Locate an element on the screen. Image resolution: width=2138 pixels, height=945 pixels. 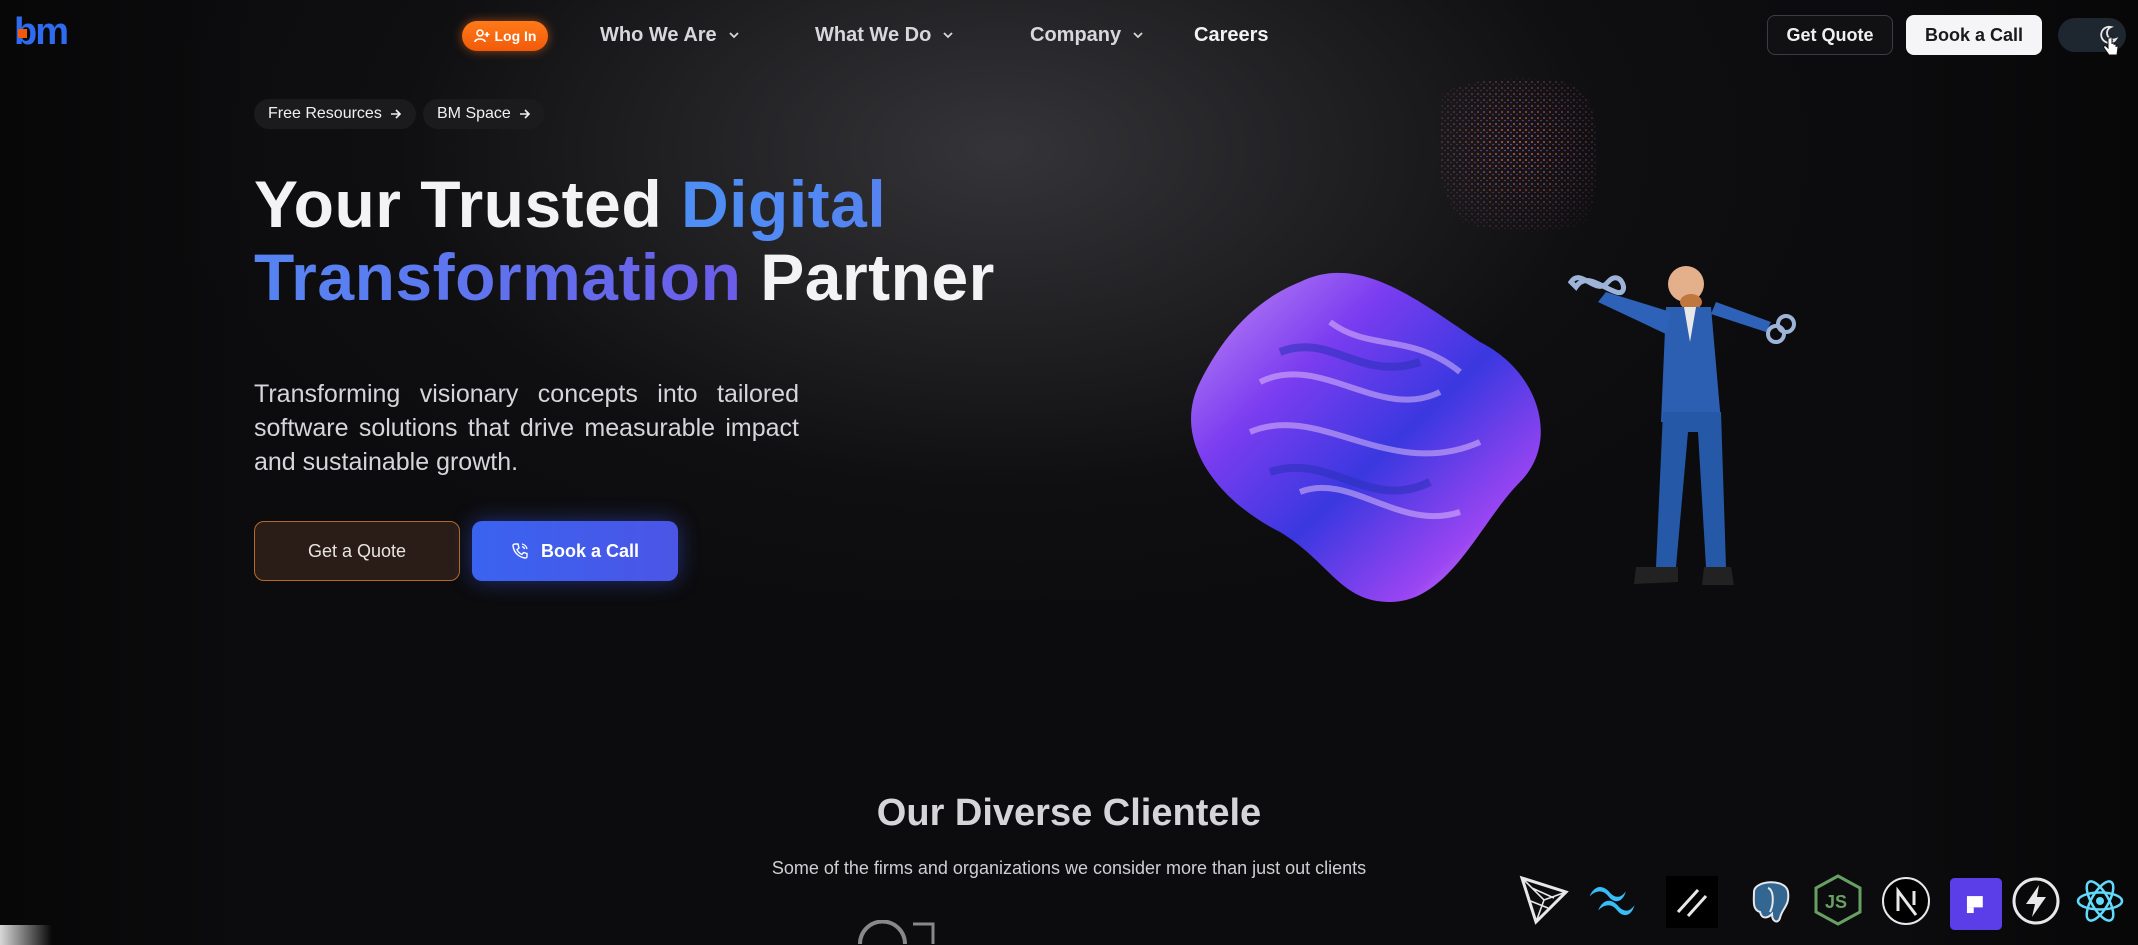
partial-client-logo is located at coordinates (896, 932).